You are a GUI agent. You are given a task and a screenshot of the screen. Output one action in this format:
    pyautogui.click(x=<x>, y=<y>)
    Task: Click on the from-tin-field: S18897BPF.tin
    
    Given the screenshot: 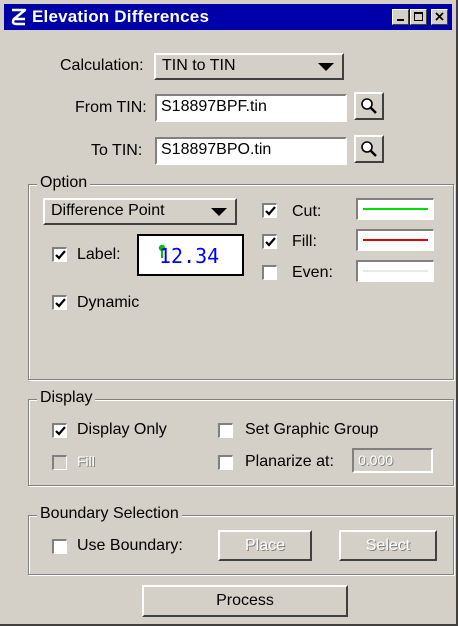 What is the action you would take?
    pyautogui.click(x=251, y=108)
    